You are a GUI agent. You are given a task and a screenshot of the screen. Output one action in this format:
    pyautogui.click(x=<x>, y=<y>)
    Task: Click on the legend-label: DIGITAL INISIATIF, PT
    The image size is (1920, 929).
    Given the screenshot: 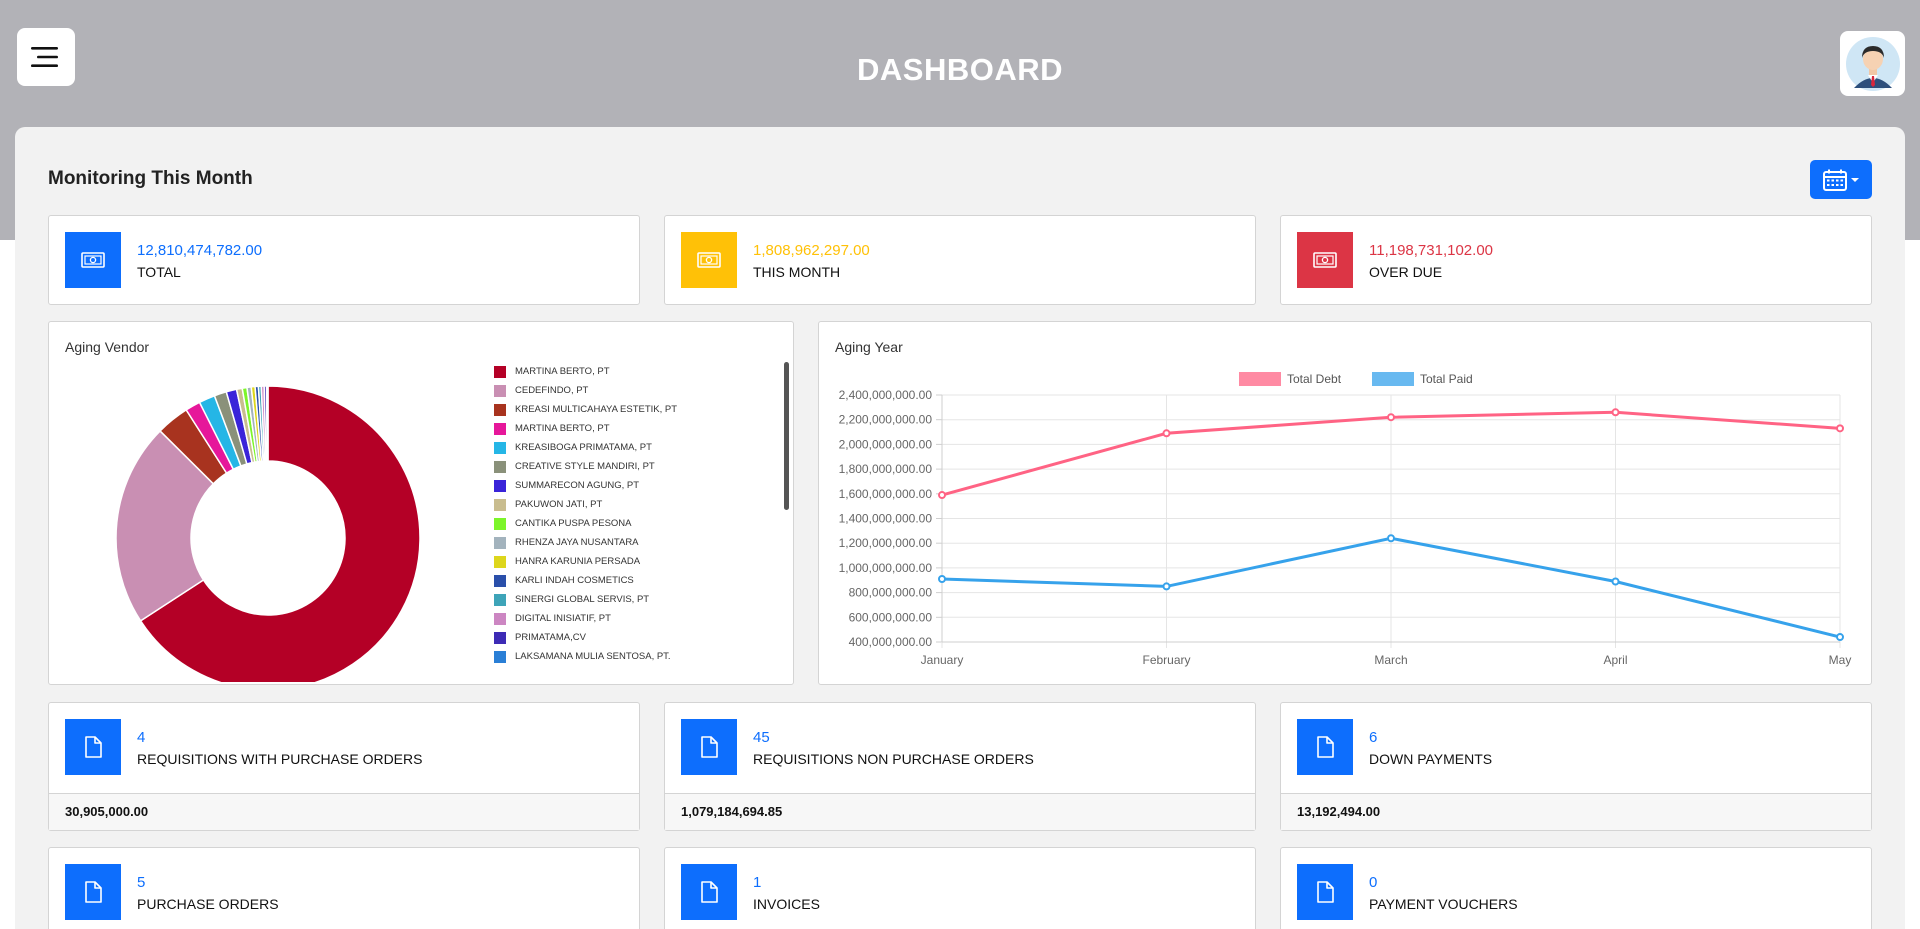 What is the action you would take?
    pyautogui.click(x=563, y=618)
    